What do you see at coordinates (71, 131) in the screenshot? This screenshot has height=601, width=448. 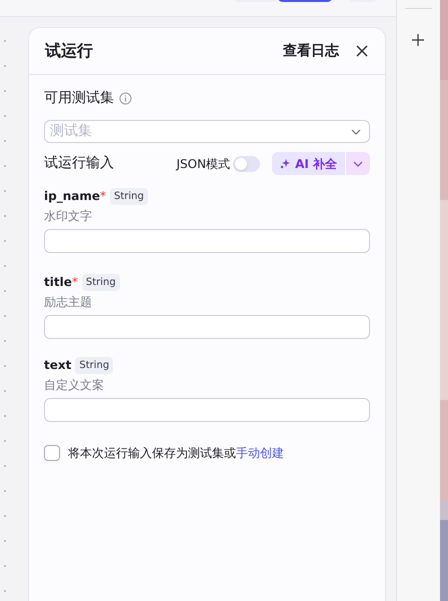 I see `select-placeholder: 测试集` at bounding box center [71, 131].